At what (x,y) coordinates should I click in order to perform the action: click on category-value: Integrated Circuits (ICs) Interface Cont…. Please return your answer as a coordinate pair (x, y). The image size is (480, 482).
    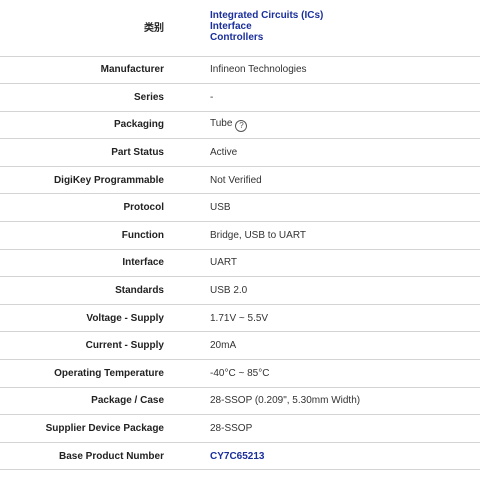
    Looking at the image, I should click on (345, 28).